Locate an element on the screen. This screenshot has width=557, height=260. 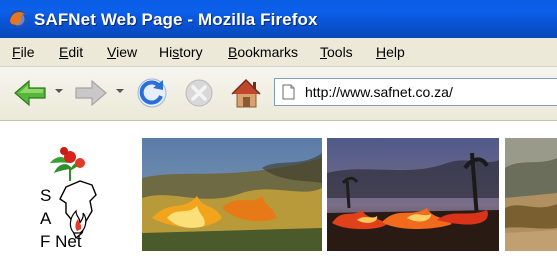
menu-history: History is located at coordinates (181, 52).